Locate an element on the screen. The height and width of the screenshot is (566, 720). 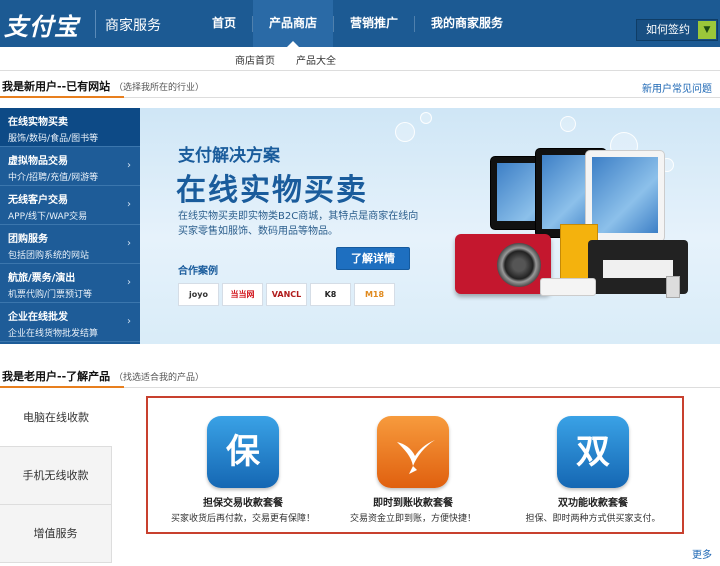
swallow-icon is located at coordinates (413, 452).